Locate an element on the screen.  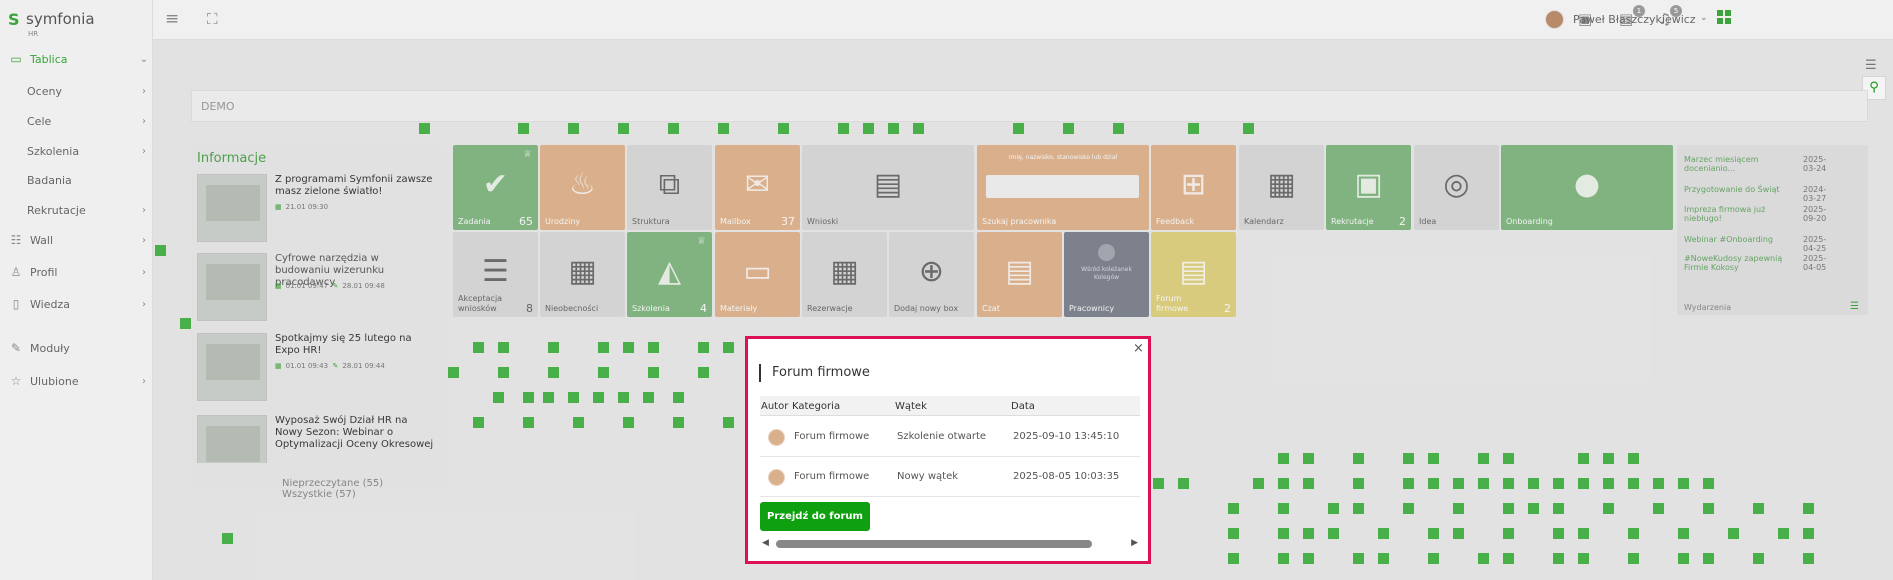
sidebar-item-ulubione: ☆ Ulubione › is located at coordinates (76, 381).